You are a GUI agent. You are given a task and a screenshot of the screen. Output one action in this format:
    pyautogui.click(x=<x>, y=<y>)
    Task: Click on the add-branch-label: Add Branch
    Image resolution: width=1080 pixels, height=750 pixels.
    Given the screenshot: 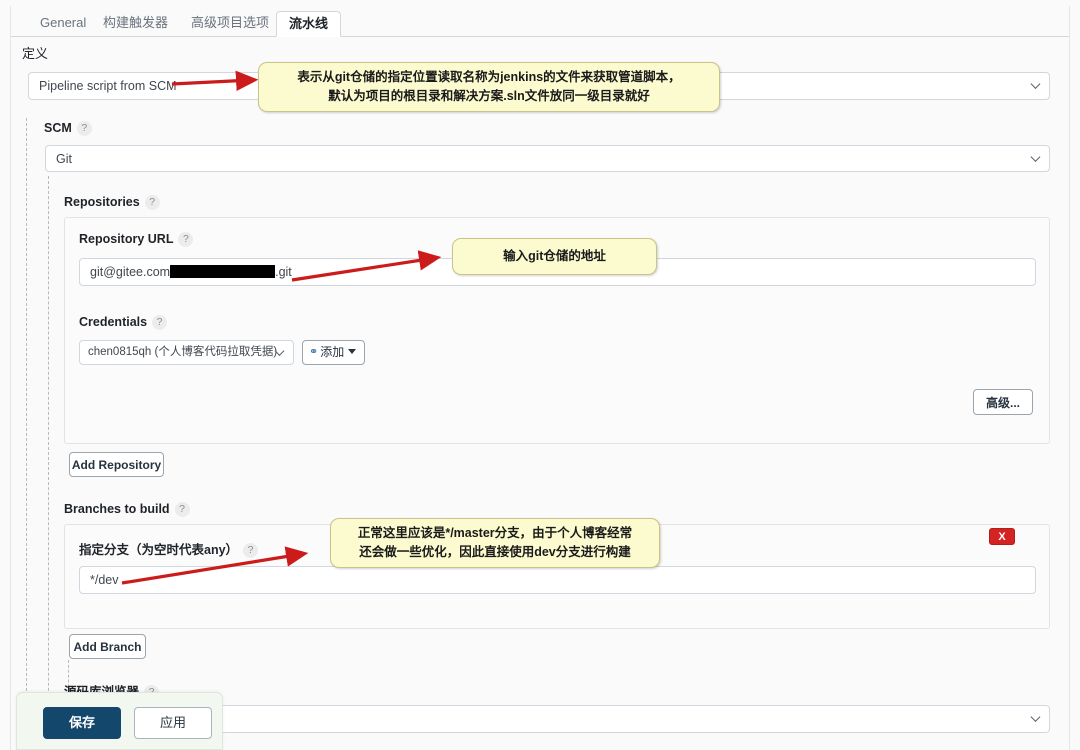 What is the action you would take?
    pyautogui.click(x=107, y=646)
    